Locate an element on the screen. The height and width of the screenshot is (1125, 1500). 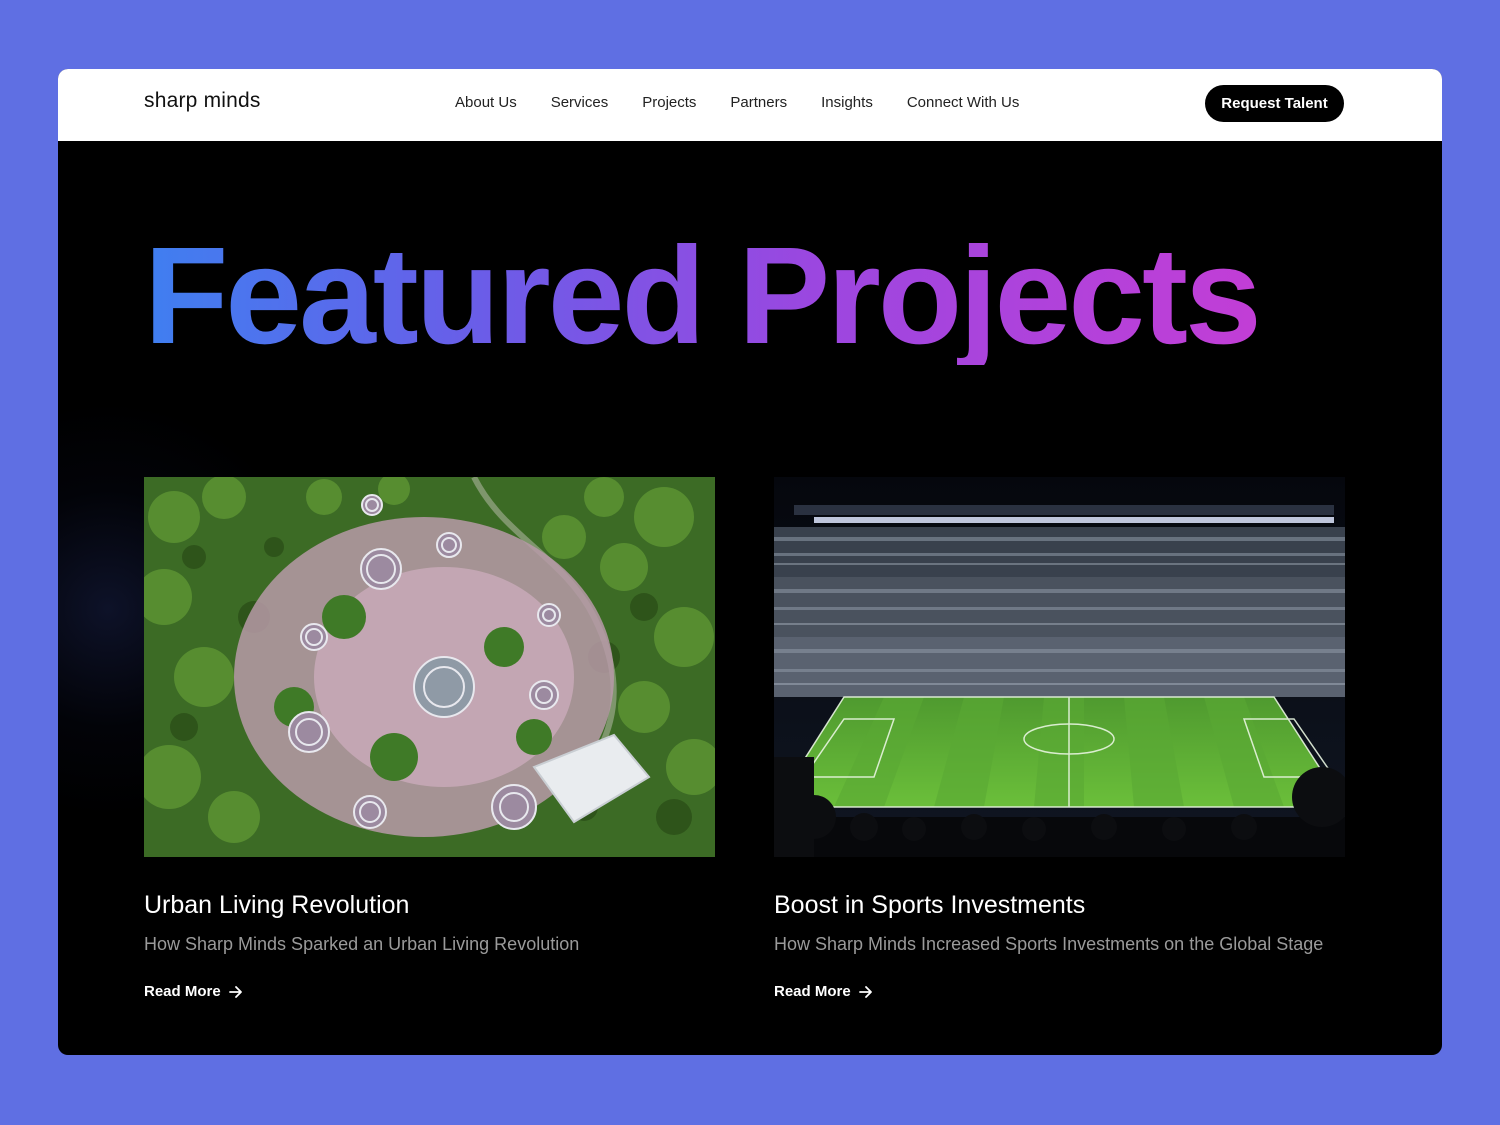
nav-services: Services is located at coordinates (580, 102).